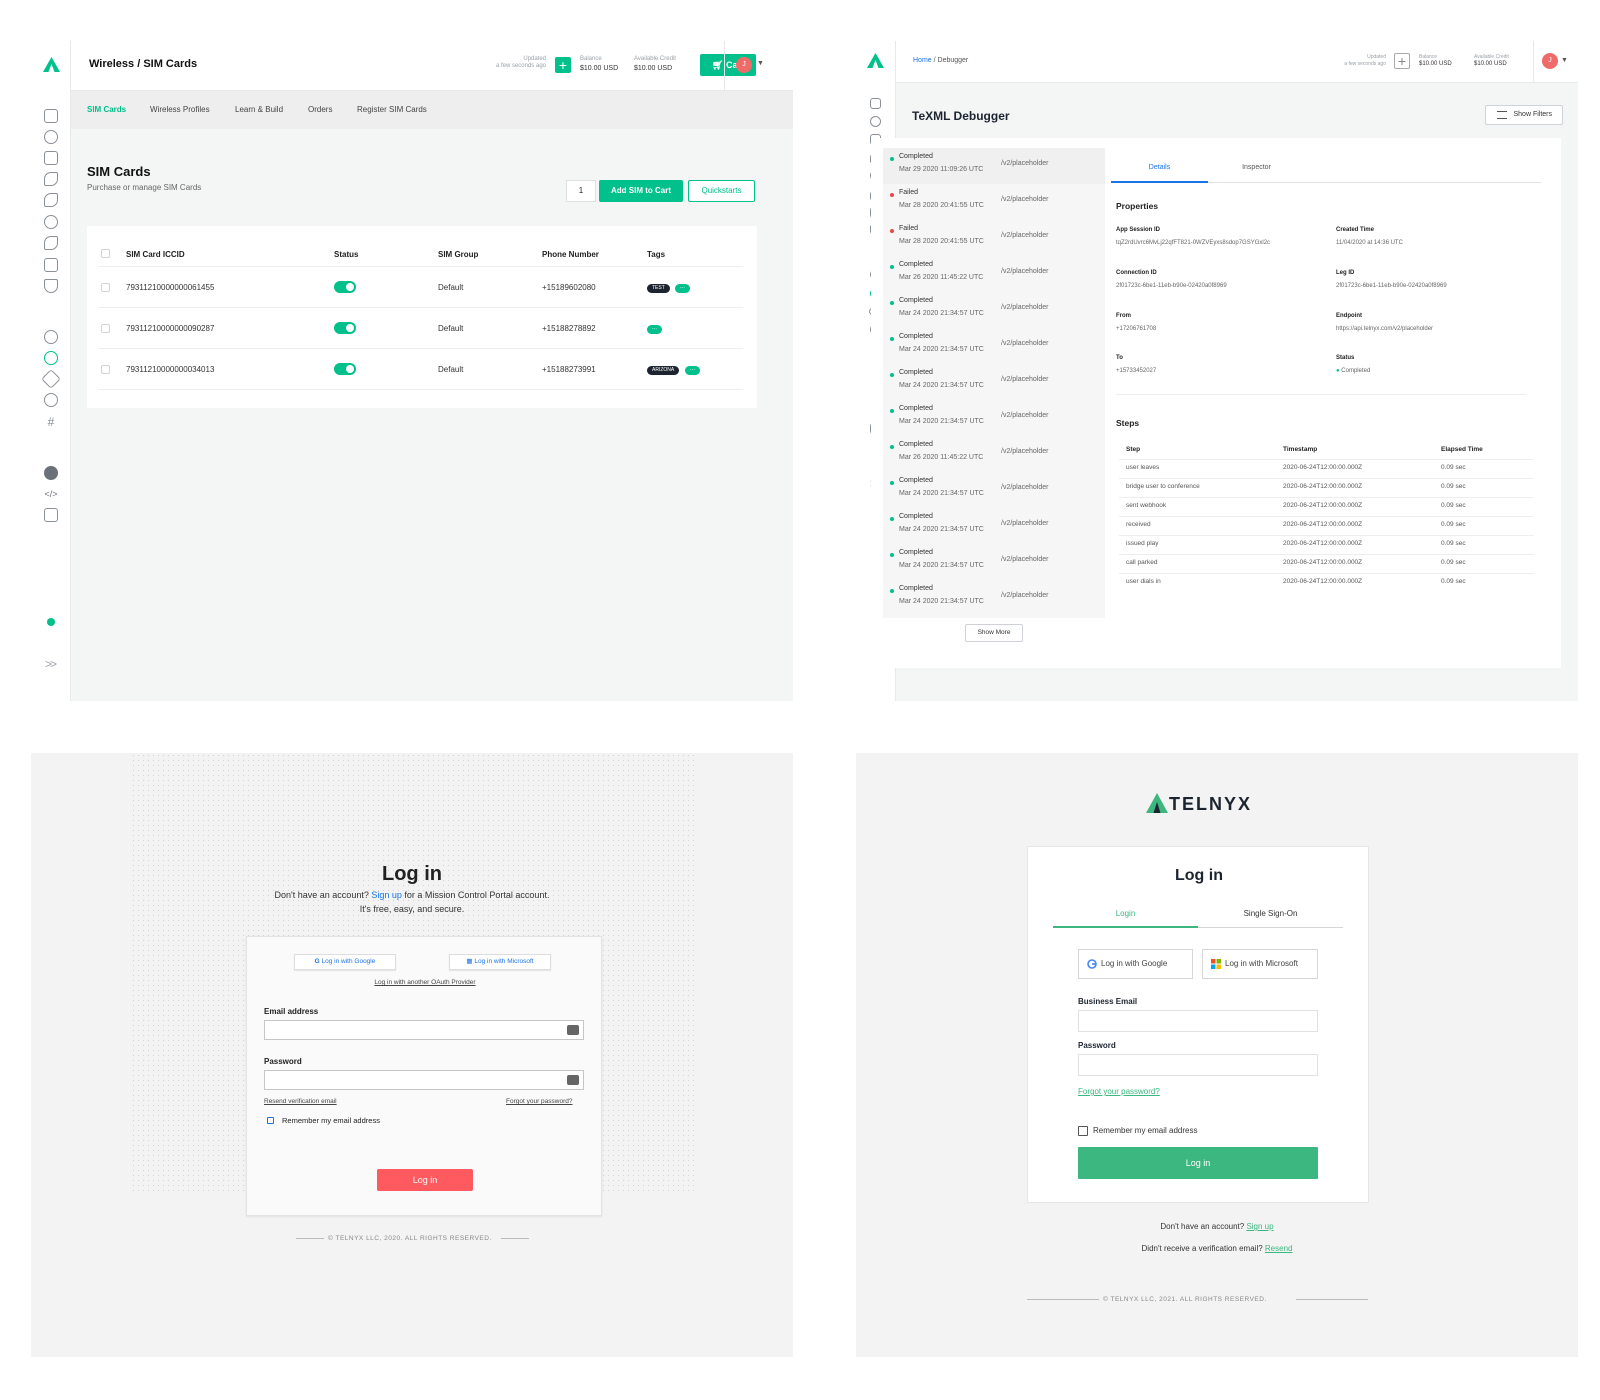  What do you see at coordinates (51, 337) in the screenshot?
I see `reports-icon` at bounding box center [51, 337].